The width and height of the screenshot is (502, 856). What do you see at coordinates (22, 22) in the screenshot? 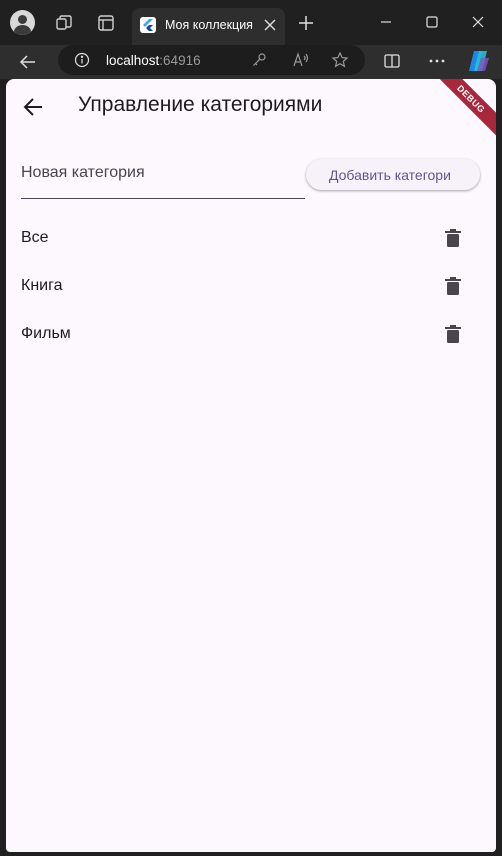
I see `profile-avatar-icon` at bounding box center [22, 22].